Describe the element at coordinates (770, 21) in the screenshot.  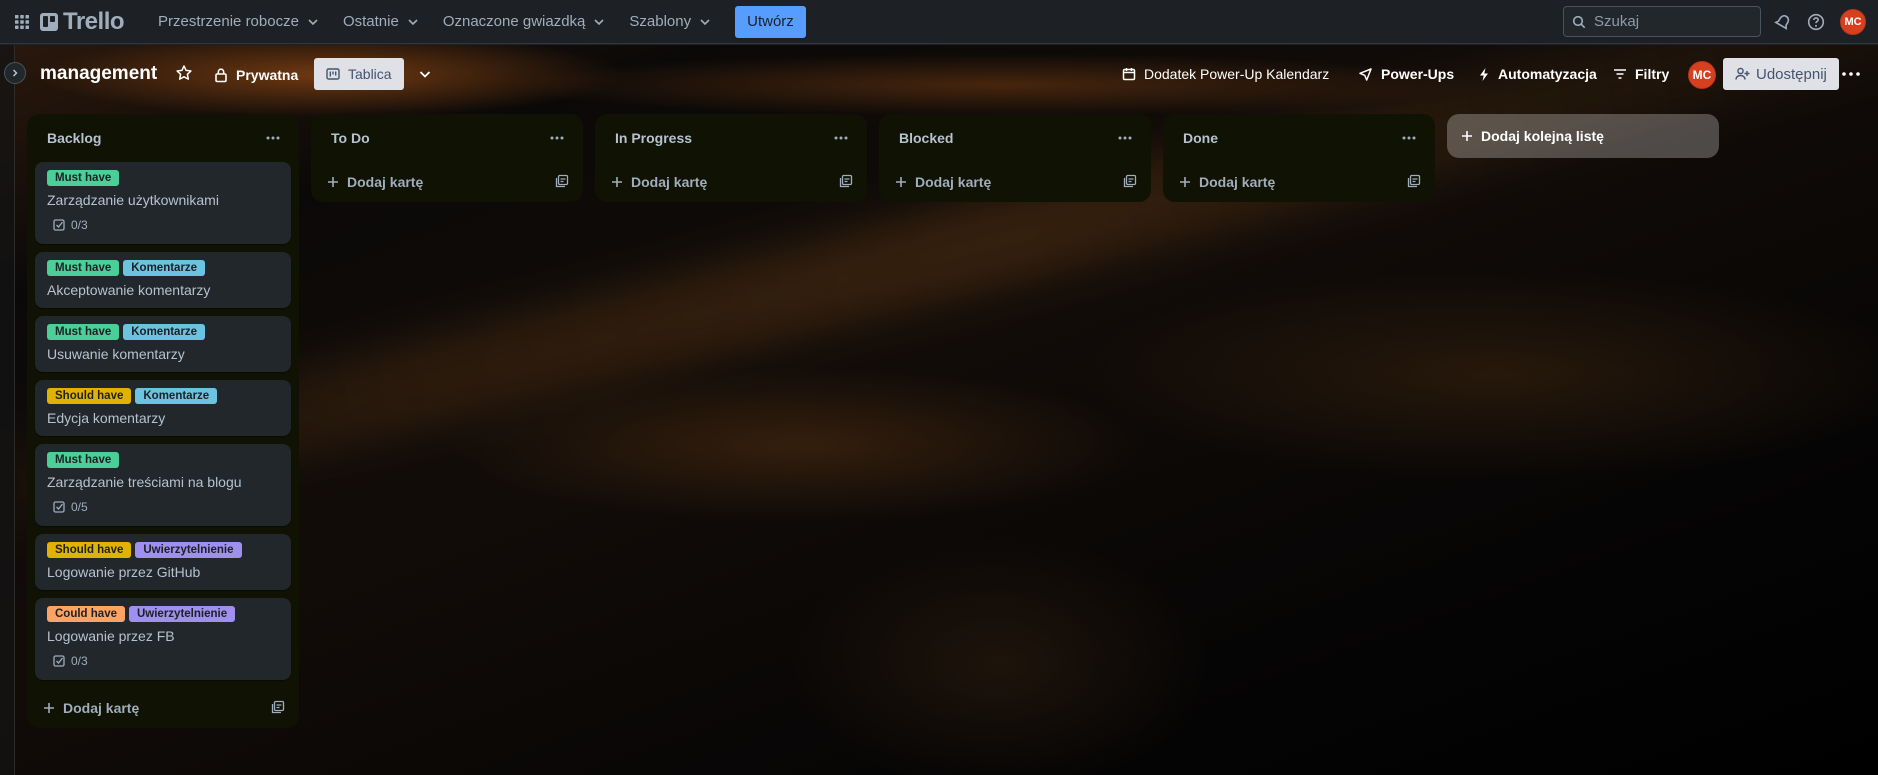
I see `create-button: Utwórz` at that location.